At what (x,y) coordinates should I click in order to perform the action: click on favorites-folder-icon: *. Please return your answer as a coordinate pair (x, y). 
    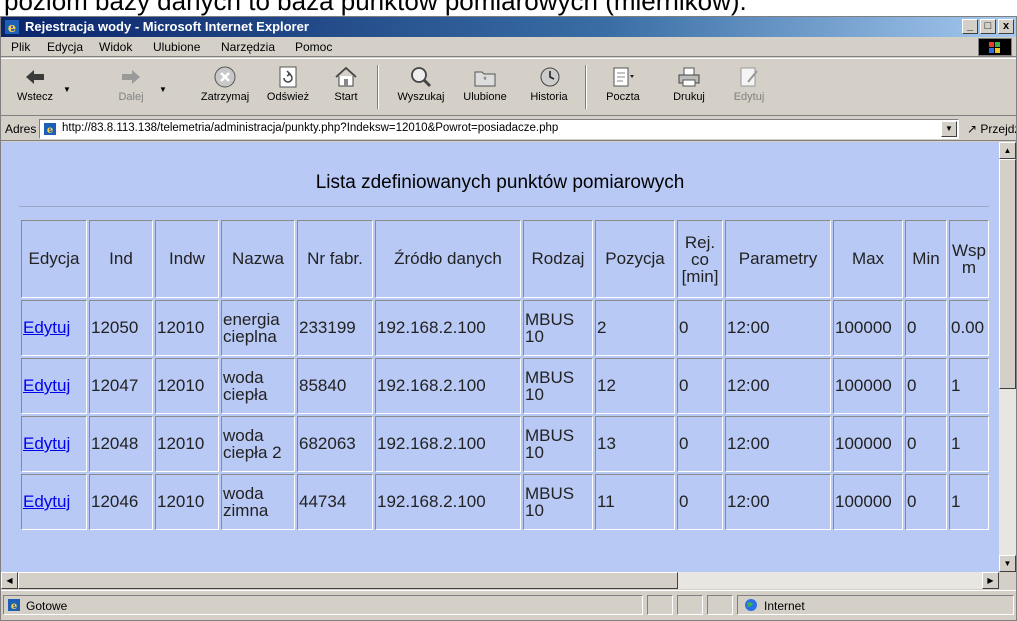
    Looking at the image, I should click on (485, 79).